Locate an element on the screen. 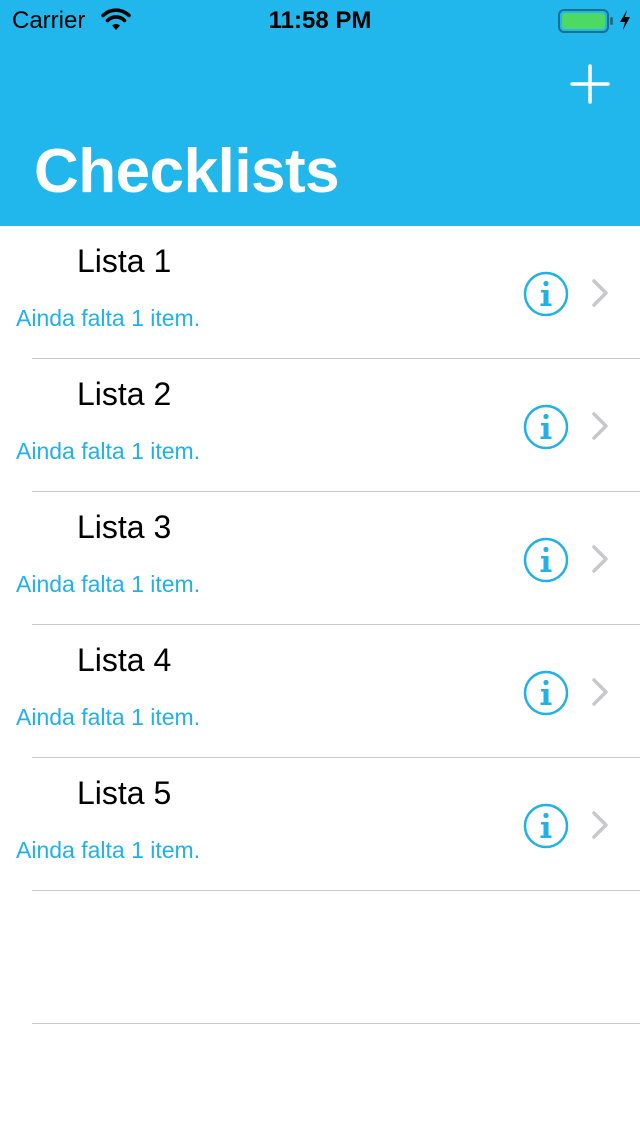 This screenshot has width=640, height=1136. empty-table-row is located at coordinates (320, 957).